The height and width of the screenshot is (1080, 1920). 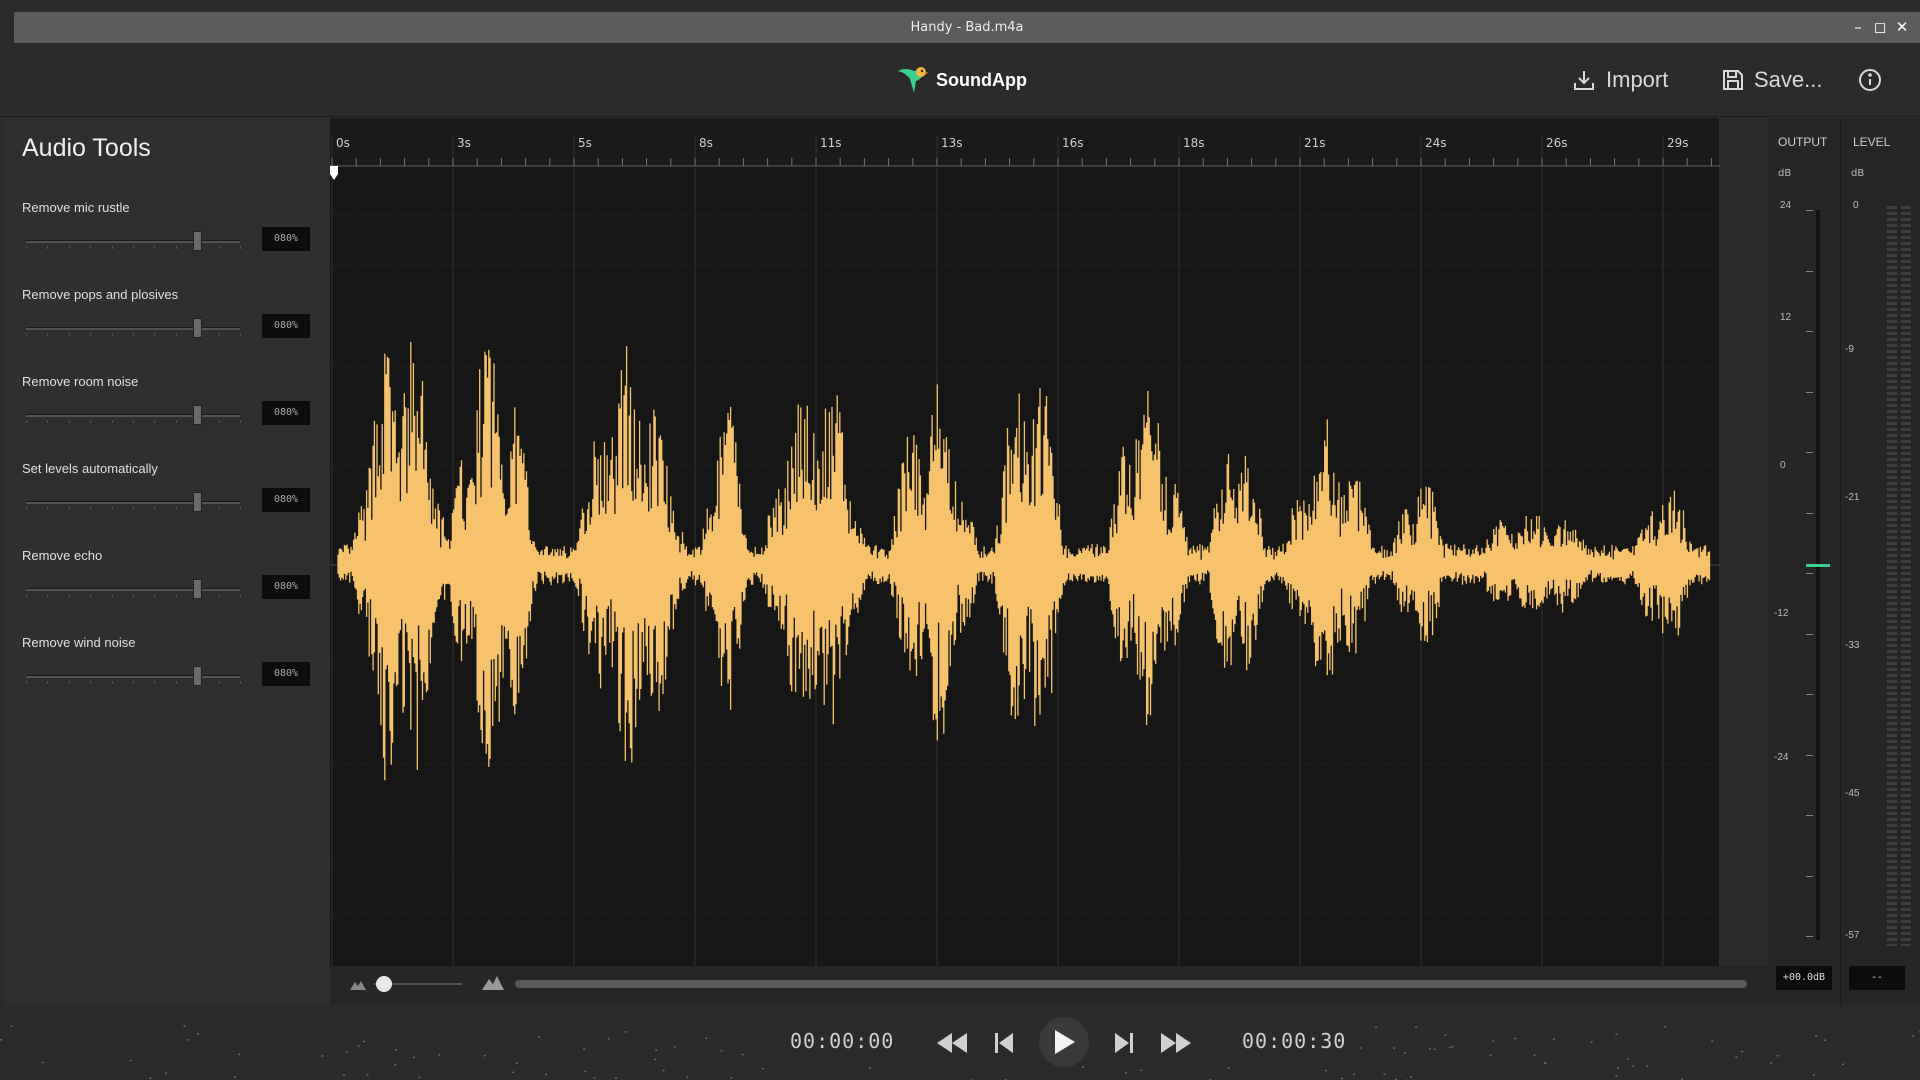 I want to click on info-icon, so click(x=1870, y=80).